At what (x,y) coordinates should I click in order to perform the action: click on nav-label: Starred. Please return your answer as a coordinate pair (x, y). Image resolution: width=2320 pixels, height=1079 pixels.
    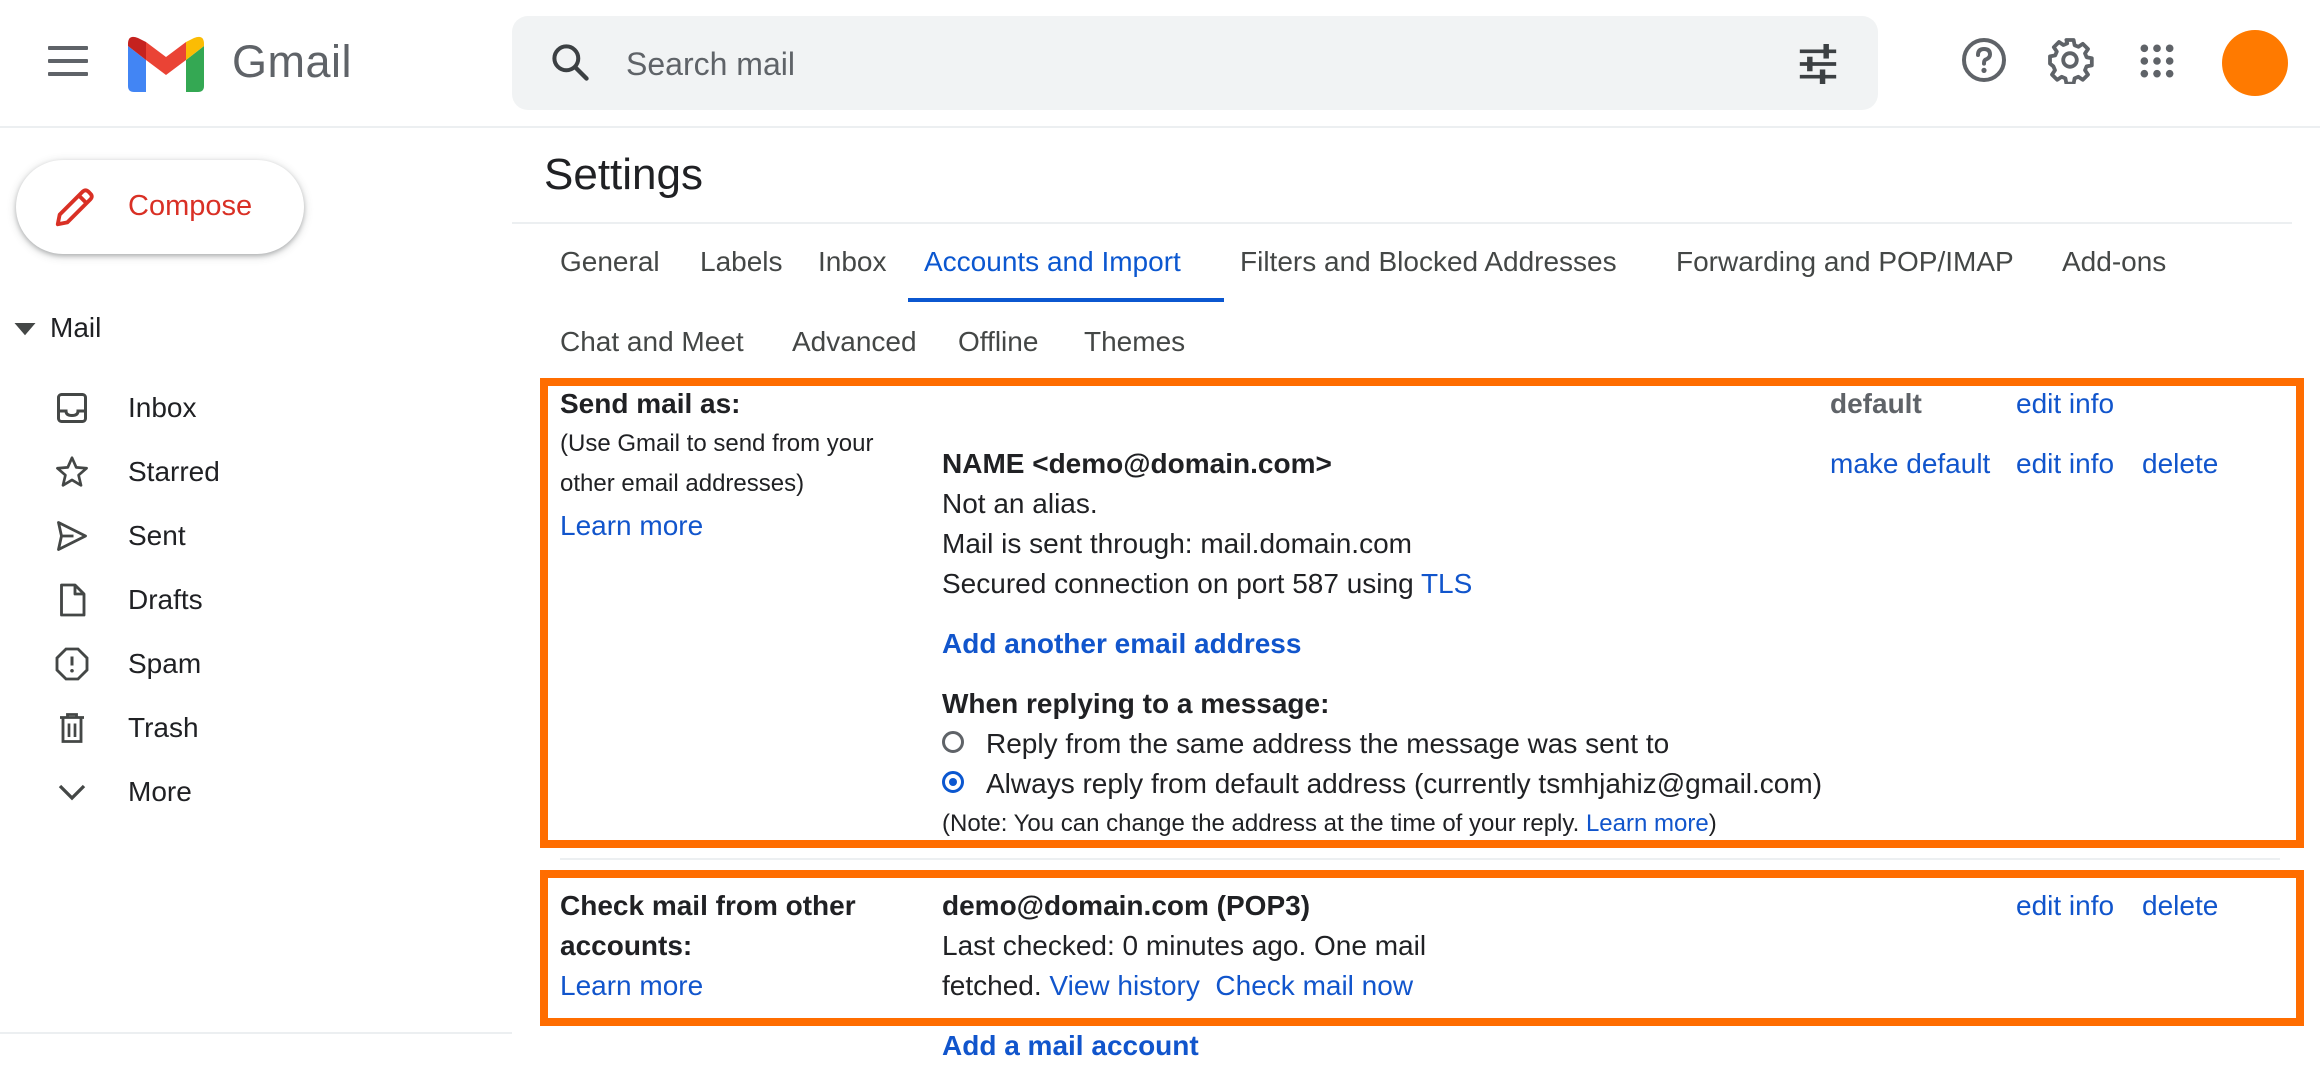
    Looking at the image, I should click on (174, 471).